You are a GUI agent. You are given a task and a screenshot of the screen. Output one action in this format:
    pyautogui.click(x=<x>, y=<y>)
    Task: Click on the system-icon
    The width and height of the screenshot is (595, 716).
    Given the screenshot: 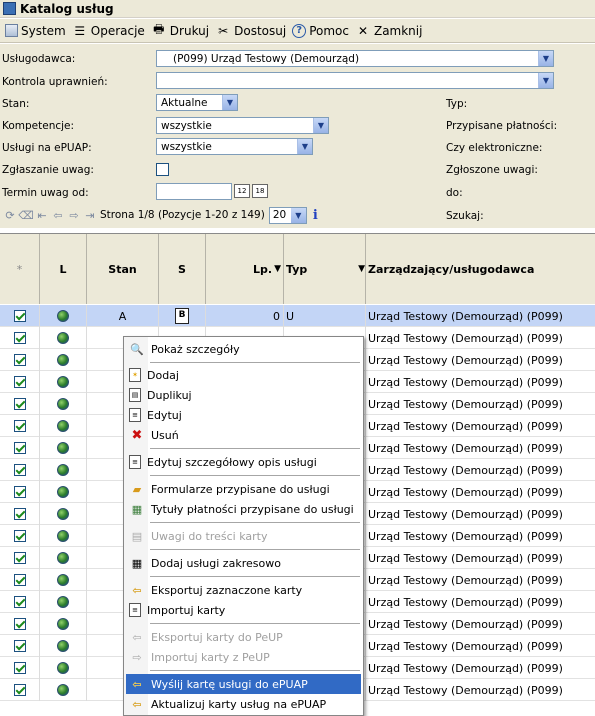 What is the action you would take?
    pyautogui.click(x=11, y=30)
    